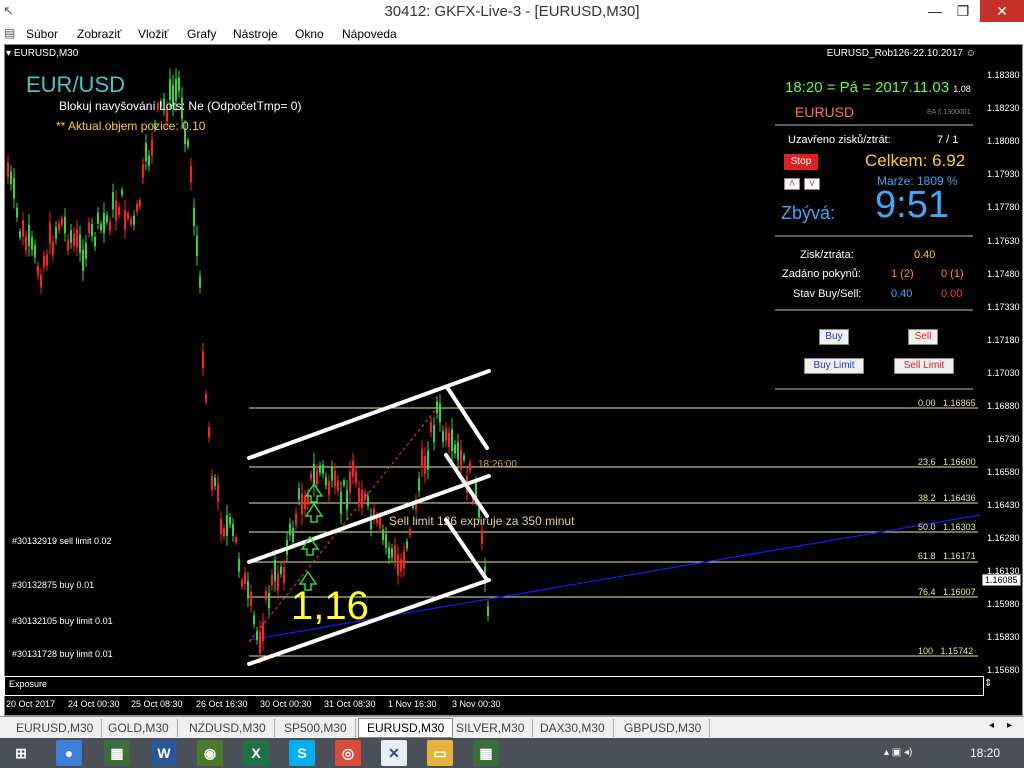 This screenshot has width=1024, height=768. Describe the element at coordinates (406, 728) in the screenshot. I see `tab-eurusd-active: EURUSD,M30` at that location.